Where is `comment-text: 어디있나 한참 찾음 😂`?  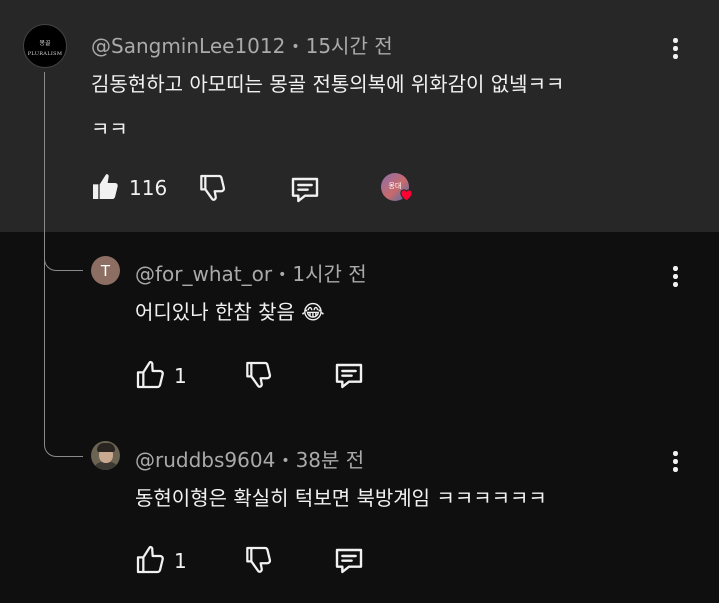
comment-text: 어디있나 한참 찾음 😂 is located at coordinates (230, 312).